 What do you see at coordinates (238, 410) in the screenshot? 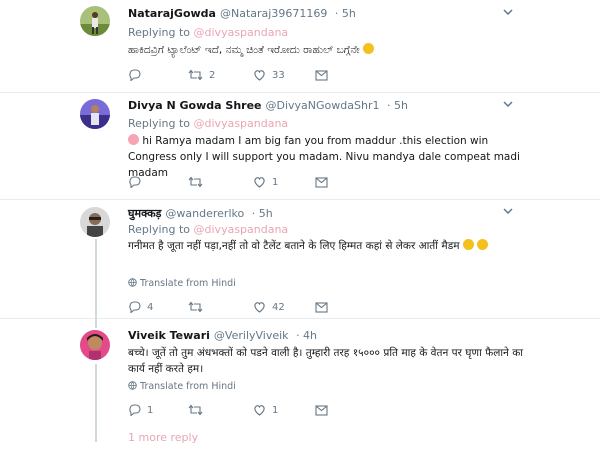
I see `tweet-actions: 1 1` at bounding box center [238, 410].